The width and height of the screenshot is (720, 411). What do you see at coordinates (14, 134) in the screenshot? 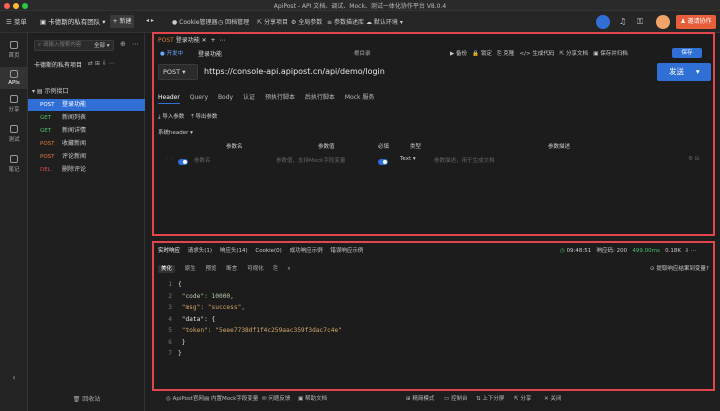
I see `rail-test: 测试` at bounding box center [14, 134].